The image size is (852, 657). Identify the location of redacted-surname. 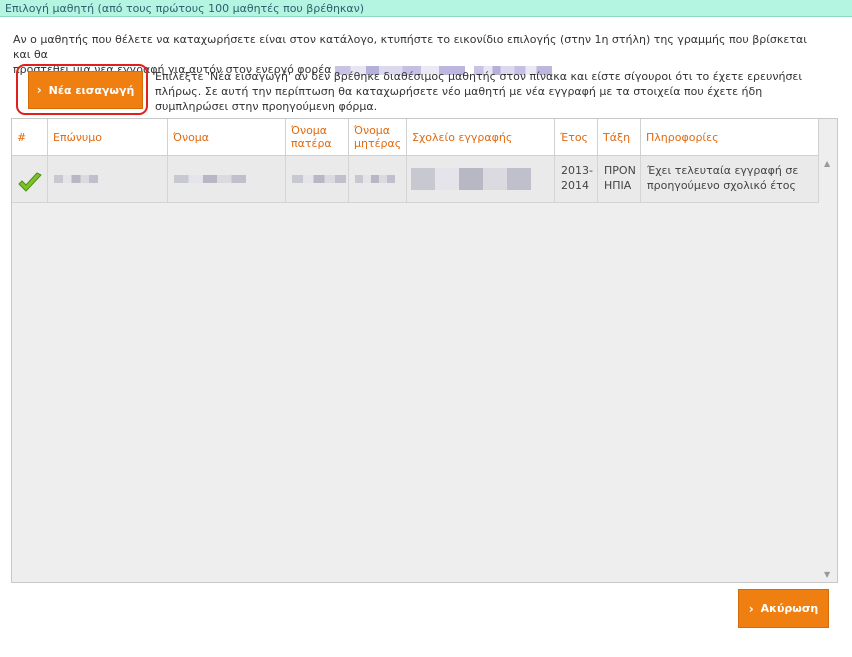
(76, 179).